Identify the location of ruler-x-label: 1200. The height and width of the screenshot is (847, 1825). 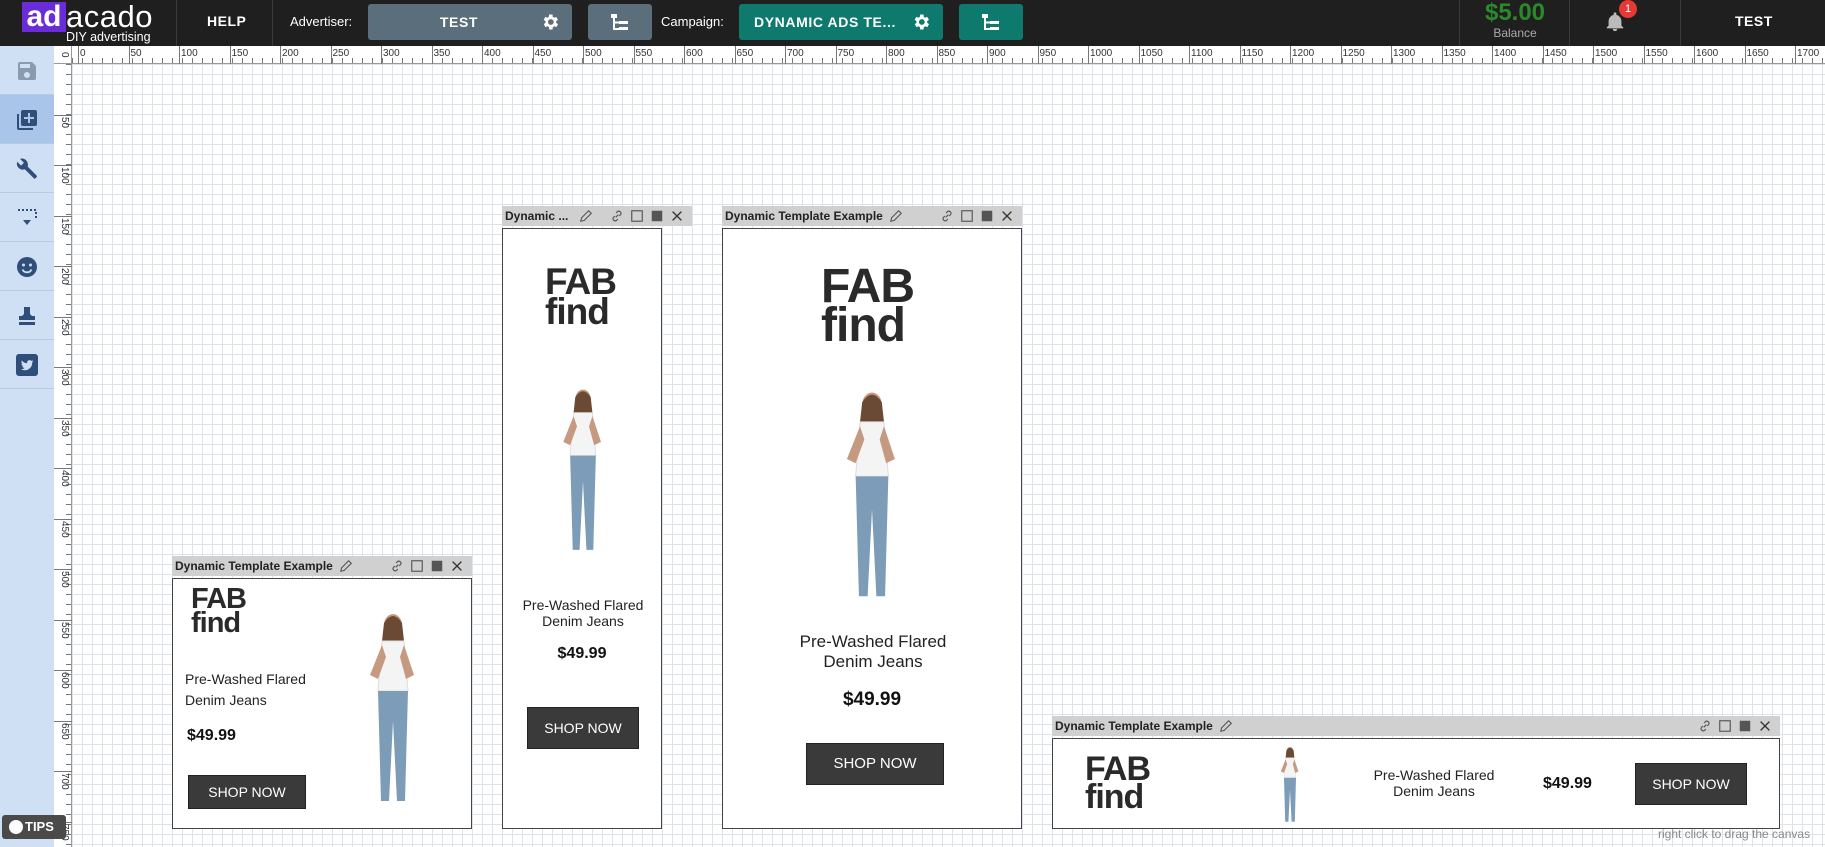
(1303, 53).